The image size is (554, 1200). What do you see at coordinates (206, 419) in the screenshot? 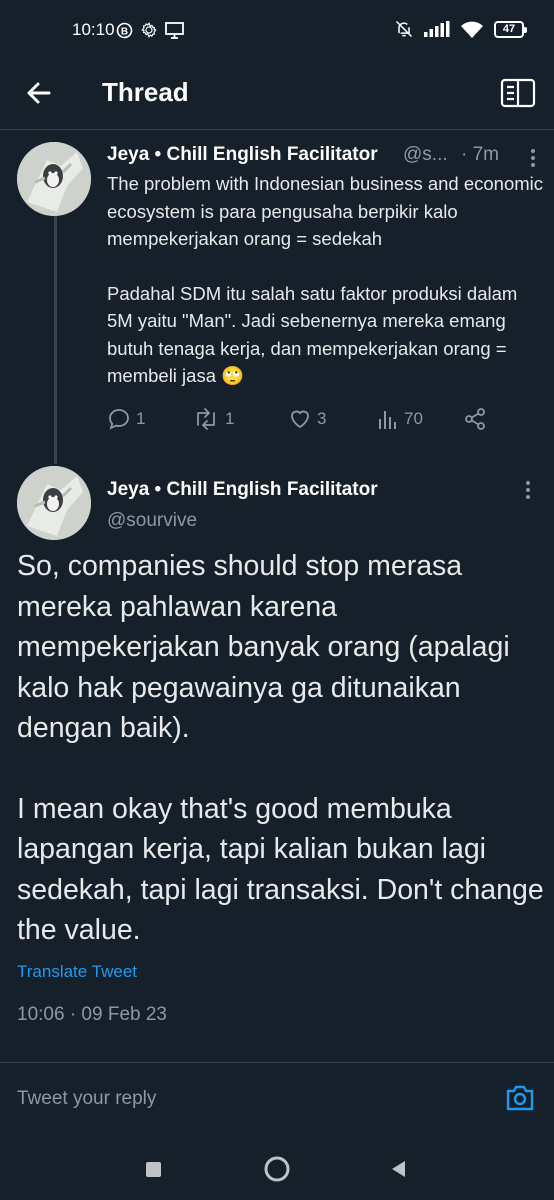
I see `retweet-icon` at bounding box center [206, 419].